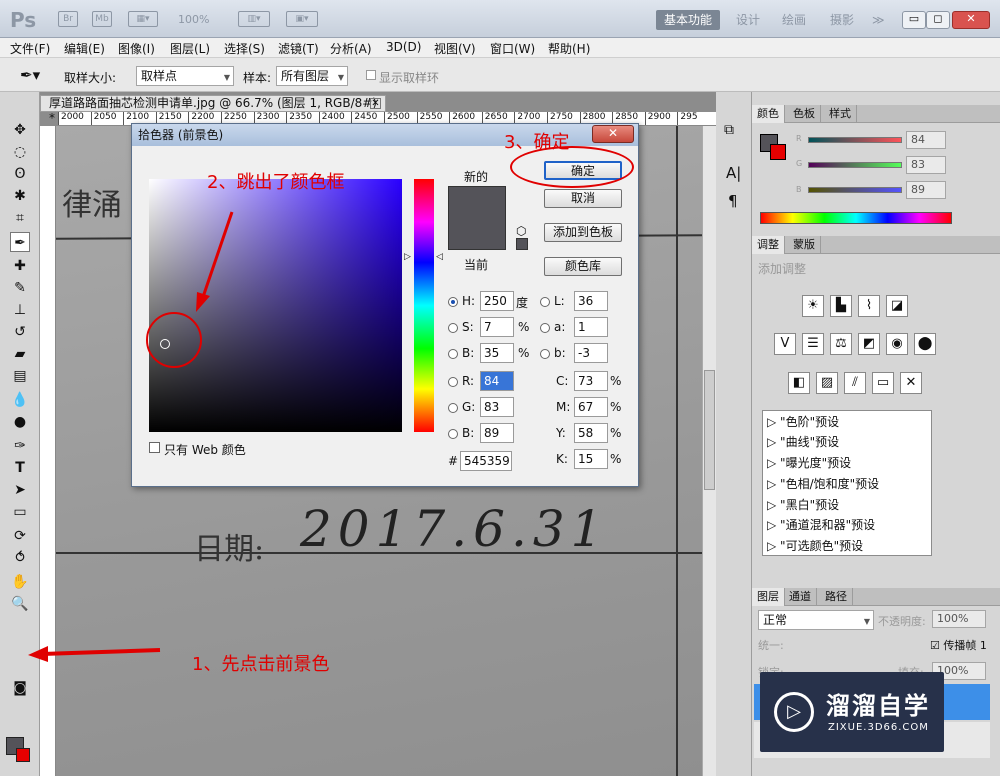 The width and height of the screenshot is (1000, 776). What do you see at coordinates (217, 256) in the screenshot?
I see `arrow-to-field` at bounding box center [217, 256].